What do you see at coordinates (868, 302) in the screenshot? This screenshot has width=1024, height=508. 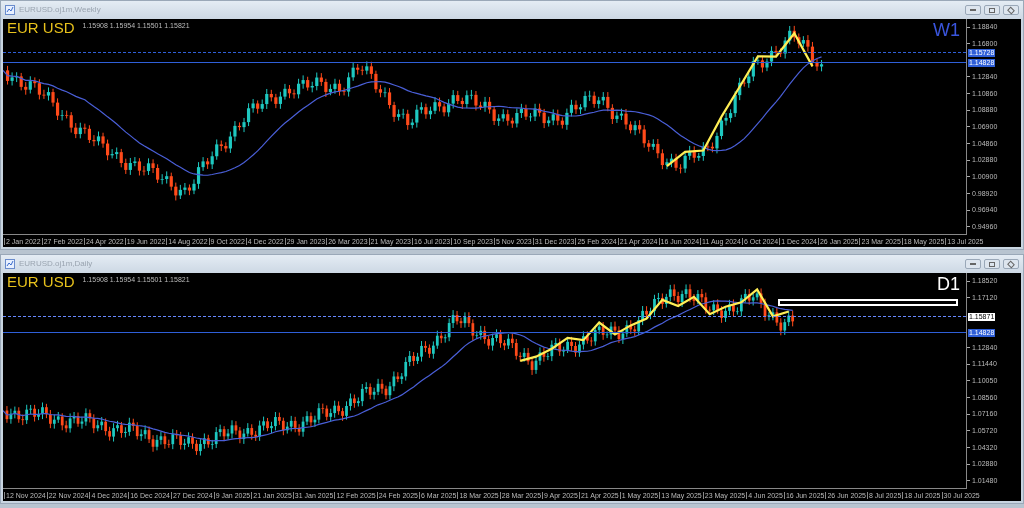 I see `rectangle-object` at bounding box center [868, 302].